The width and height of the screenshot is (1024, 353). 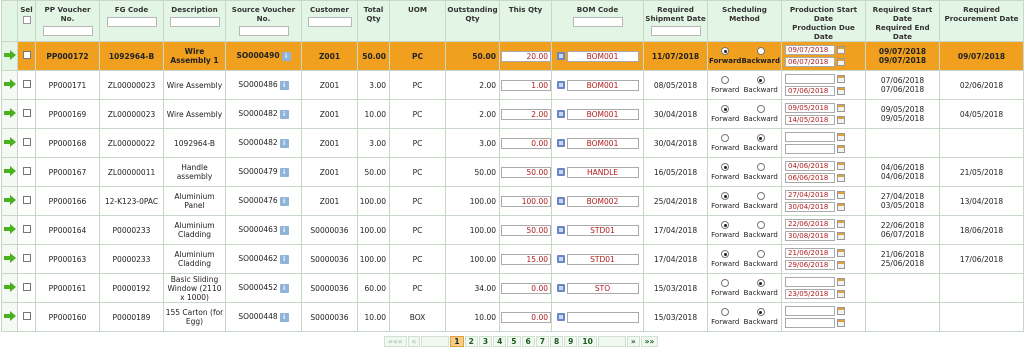 What do you see at coordinates (810, 236) in the screenshot?
I see `production-due-date-input: 30/08/2018` at bounding box center [810, 236].